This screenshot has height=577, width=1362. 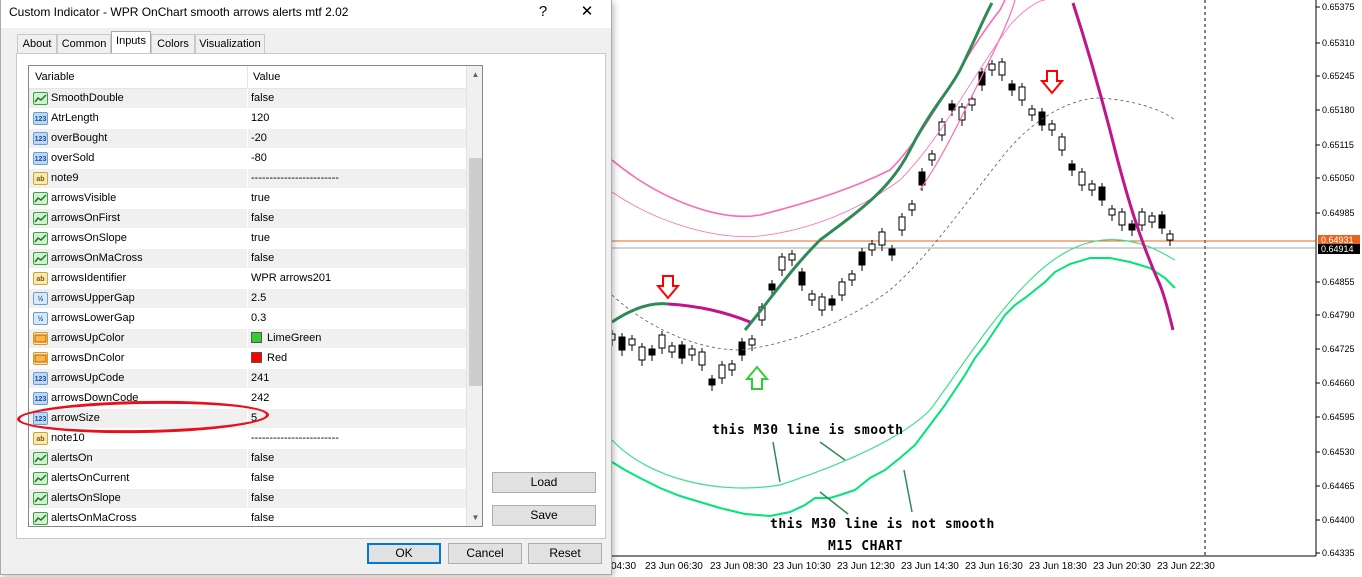 What do you see at coordinates (256, 337) in the screenshot?
I see `color-swatch` at bounding box center [256, 337].